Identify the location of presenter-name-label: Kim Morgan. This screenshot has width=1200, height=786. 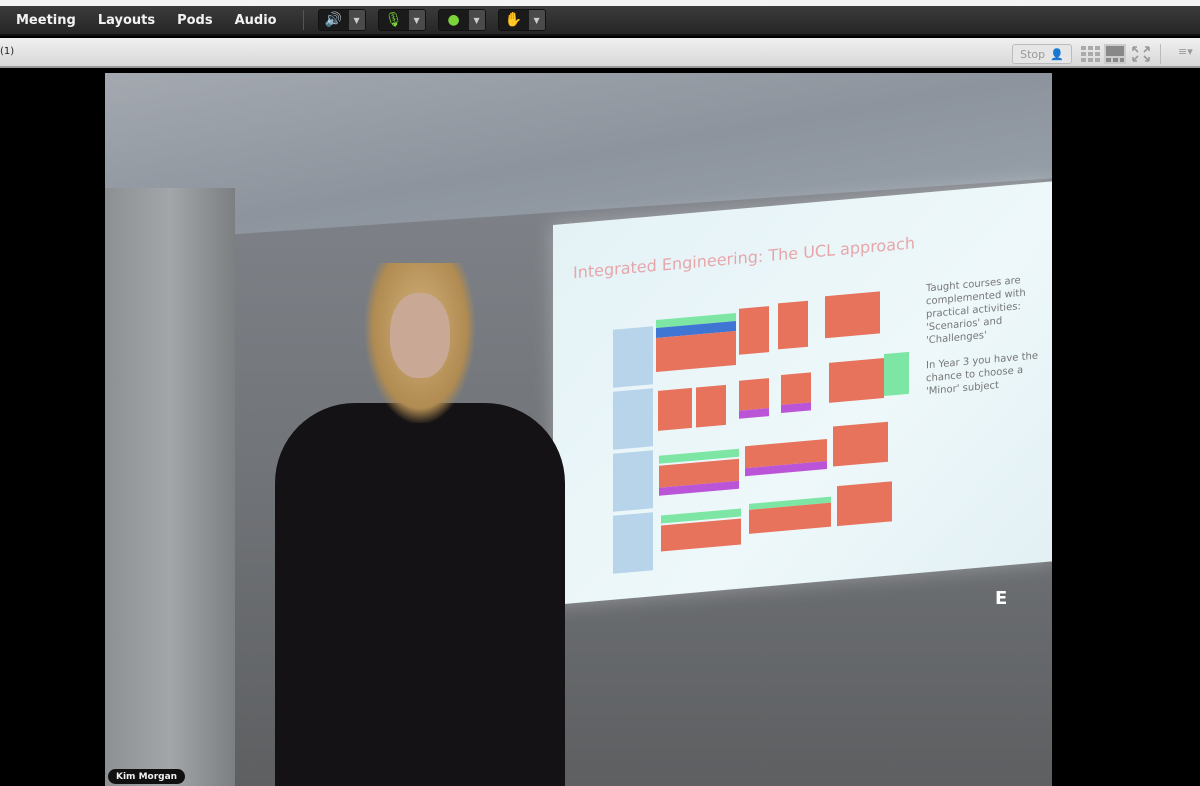
(147, 776).